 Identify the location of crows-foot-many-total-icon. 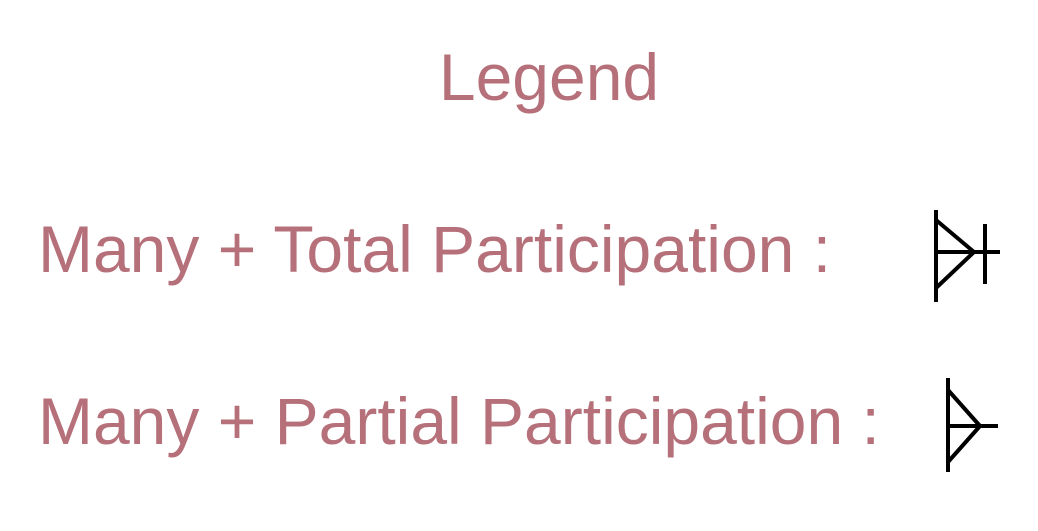
(967, 256).